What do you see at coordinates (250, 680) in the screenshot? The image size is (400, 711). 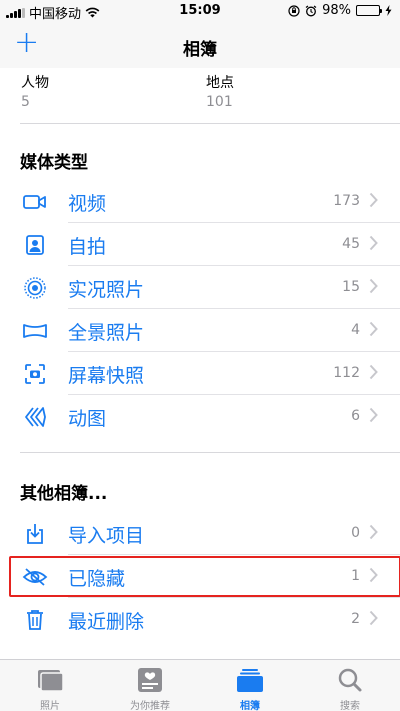 I see `albums-tab-icon` at bounding box center [250, 680].